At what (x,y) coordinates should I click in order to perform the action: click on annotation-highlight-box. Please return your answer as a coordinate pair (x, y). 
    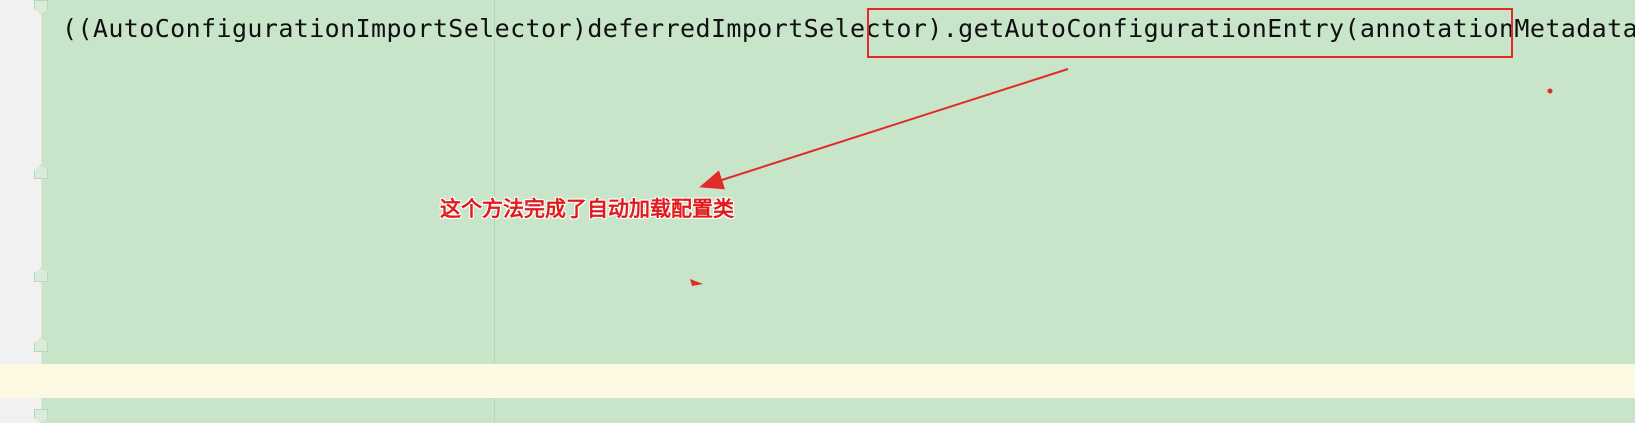
    Looking at the image, I should click on (1190, 33).